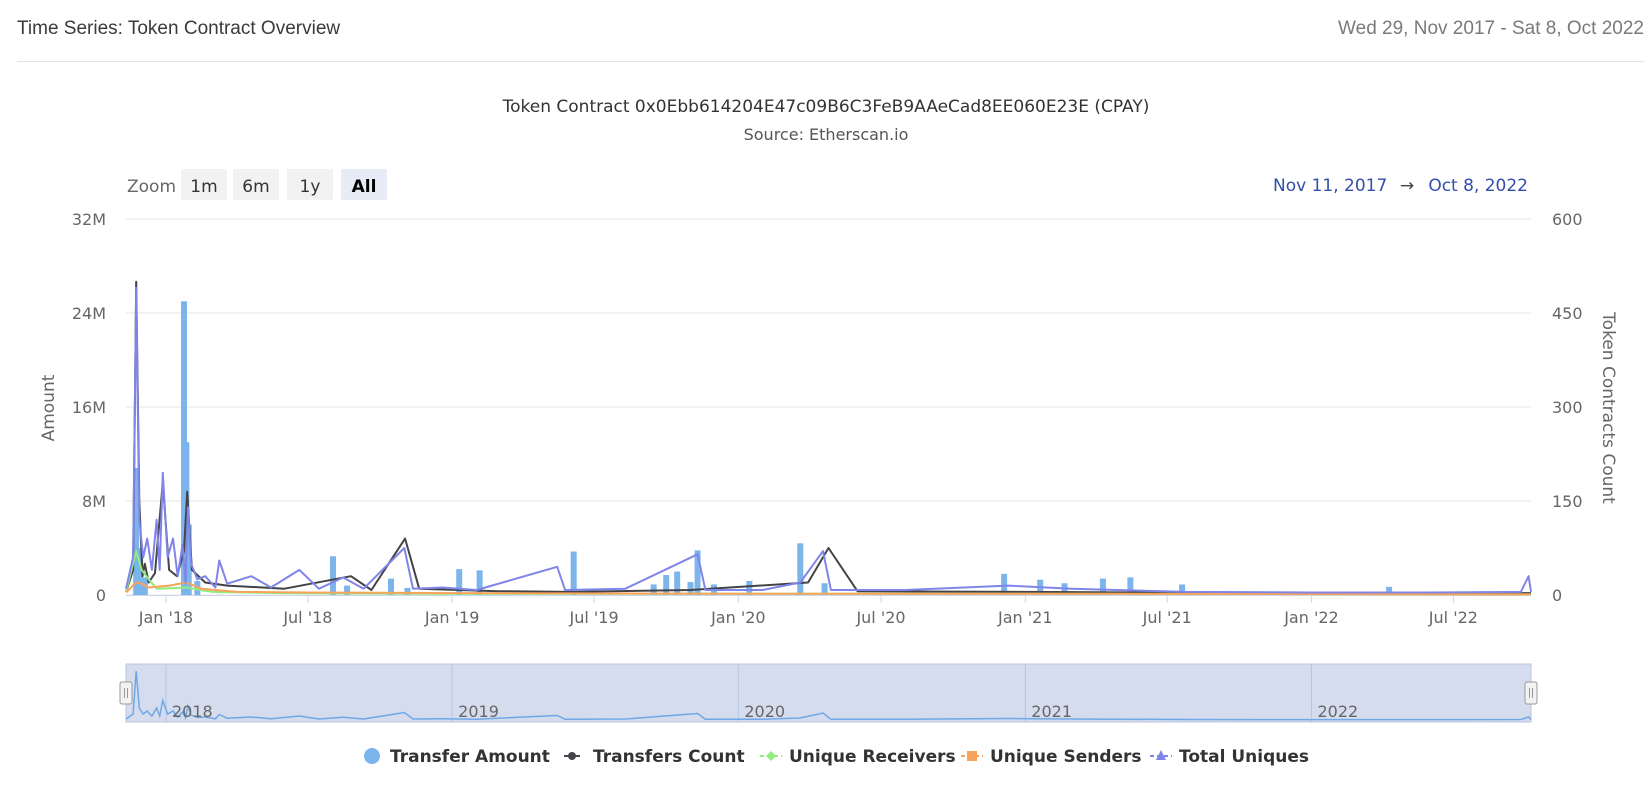 This screenshot has height=804, width=1652. What do you see at coordinates (826, 134) in the screenshot?
I see `chart-subtitle: Source: Etherscan.io` at bounding box center [826, 134].